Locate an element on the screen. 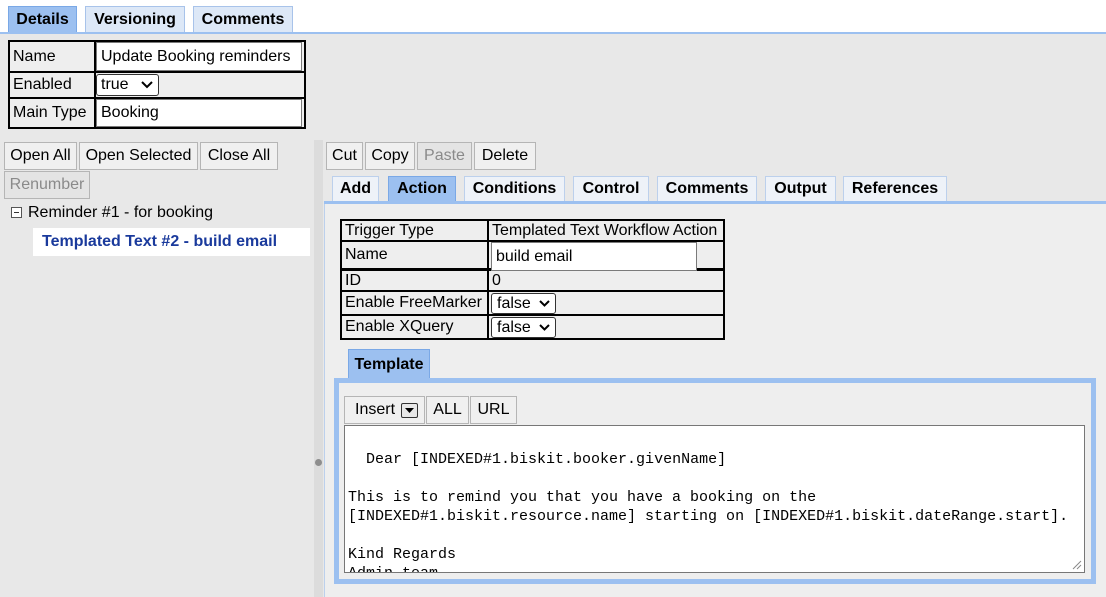 This screenshot has width=1106, height=597. tab-action: Action is located at coordinates (422, 189).